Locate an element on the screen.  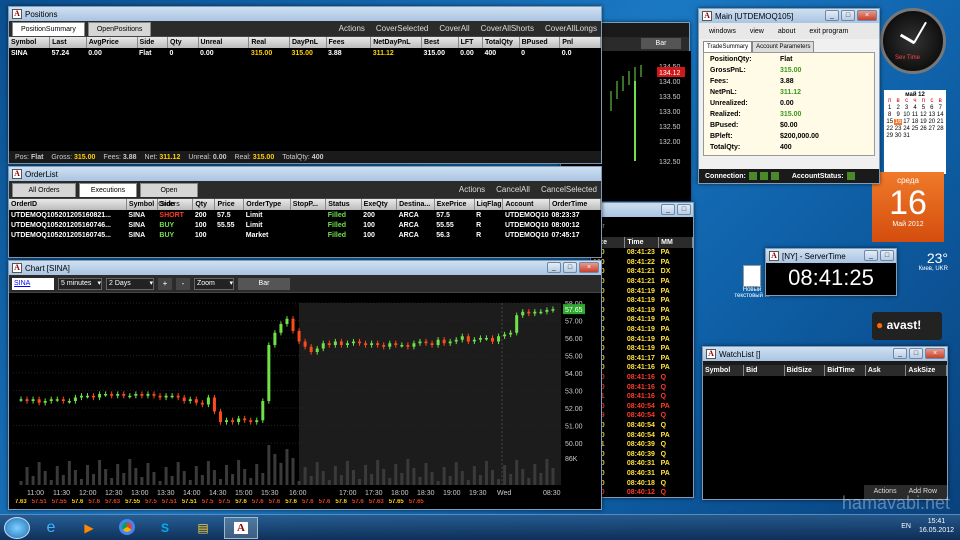
calendar-date: 12 is located at coordinates (923, 115).